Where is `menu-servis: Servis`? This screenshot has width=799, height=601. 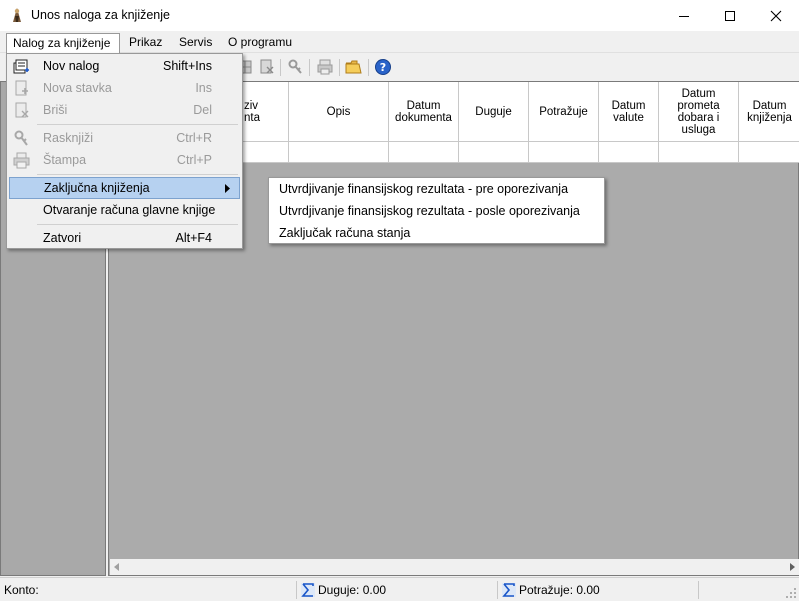
menu-servis: Servis is located at coordinates (195, 43).